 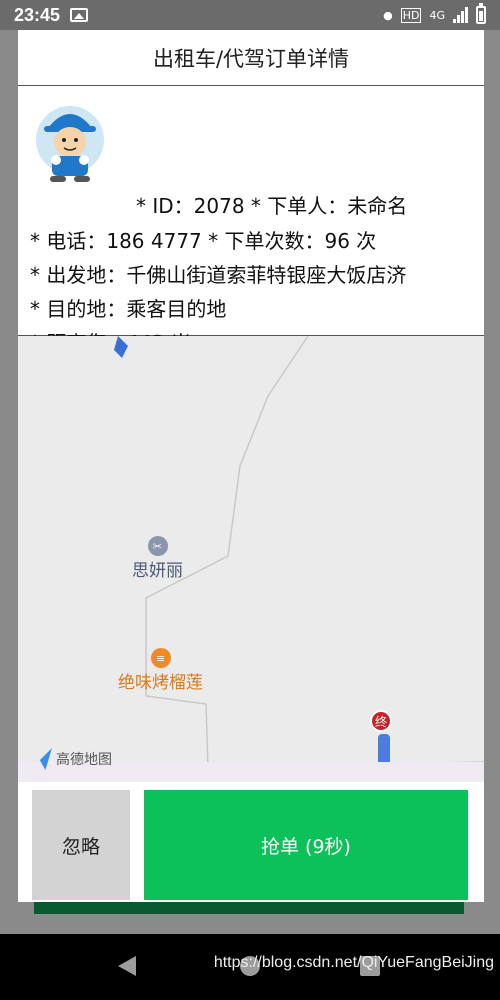 I want to click on origin-line: * 出发地：千佛山街道索菲特银座大饭店济, so click(x=218, y=275).